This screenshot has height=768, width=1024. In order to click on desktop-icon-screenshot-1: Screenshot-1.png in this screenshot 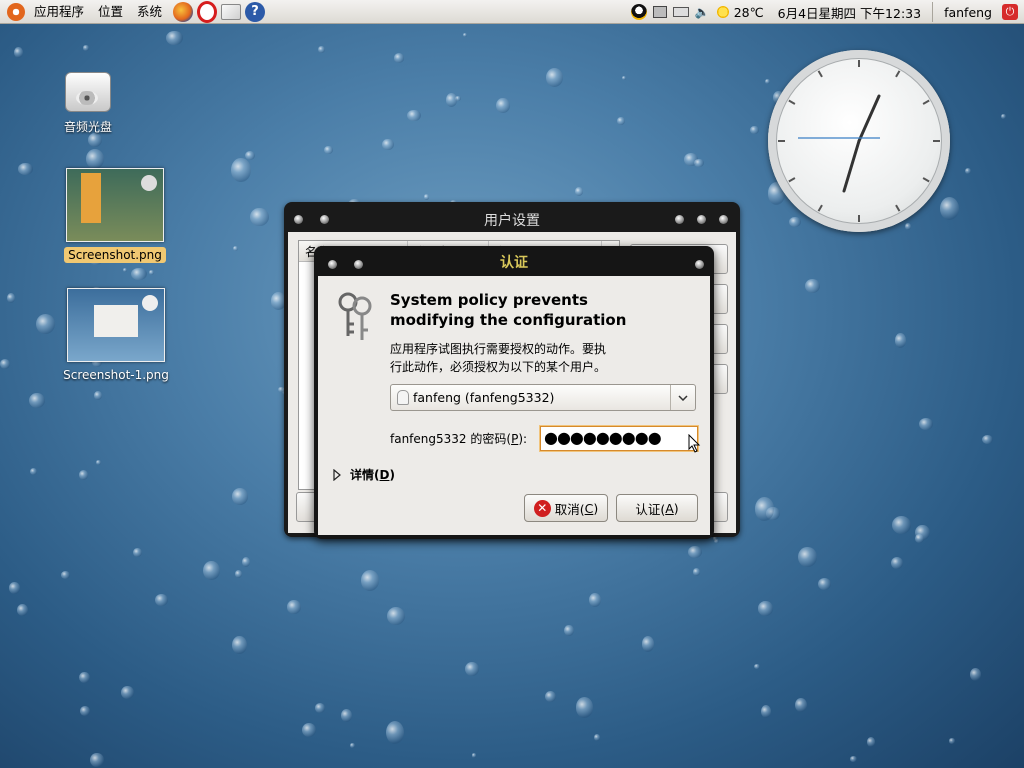, I will do `click(116, 335)`.